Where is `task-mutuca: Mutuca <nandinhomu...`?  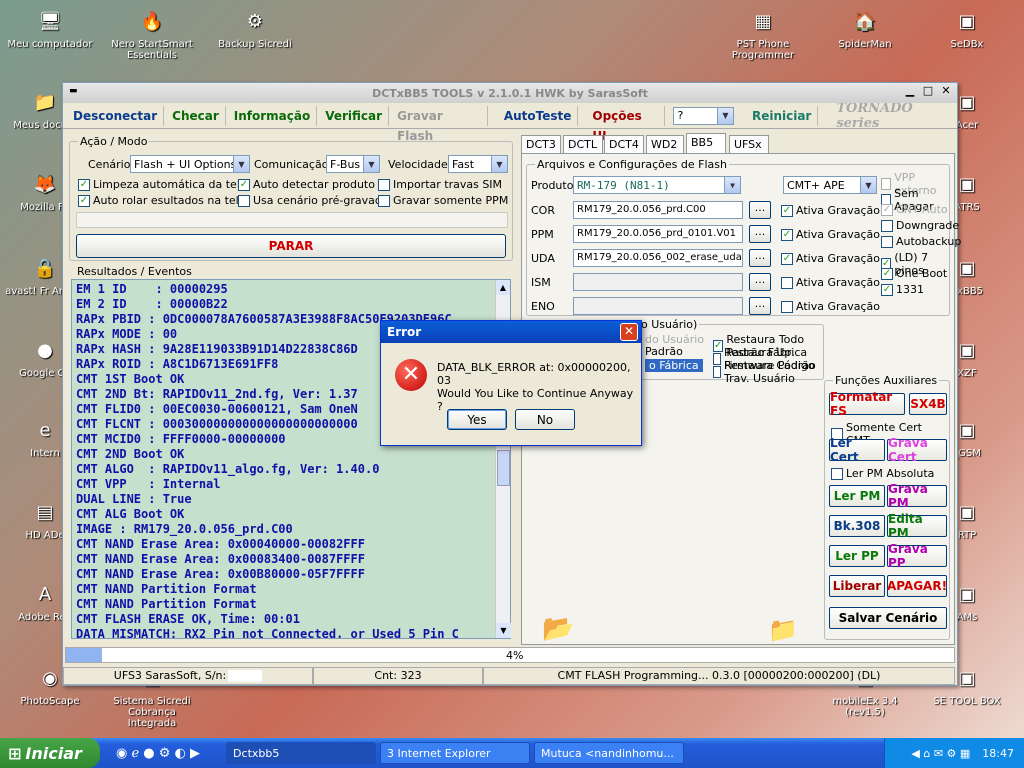 task-mutuca: Mutuca <nandinhomu... is located at coordinates (609, 753).